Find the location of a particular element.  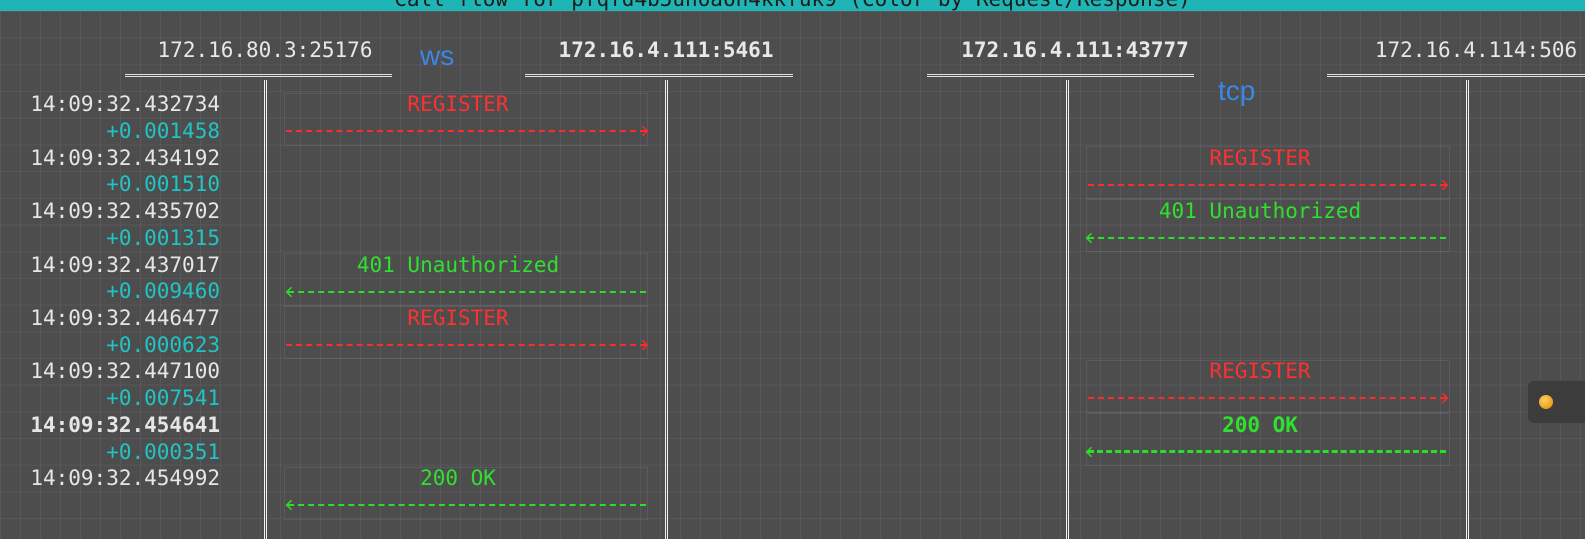

timestamp: 14:09:32.446477 is located at coordinates (125, 318).